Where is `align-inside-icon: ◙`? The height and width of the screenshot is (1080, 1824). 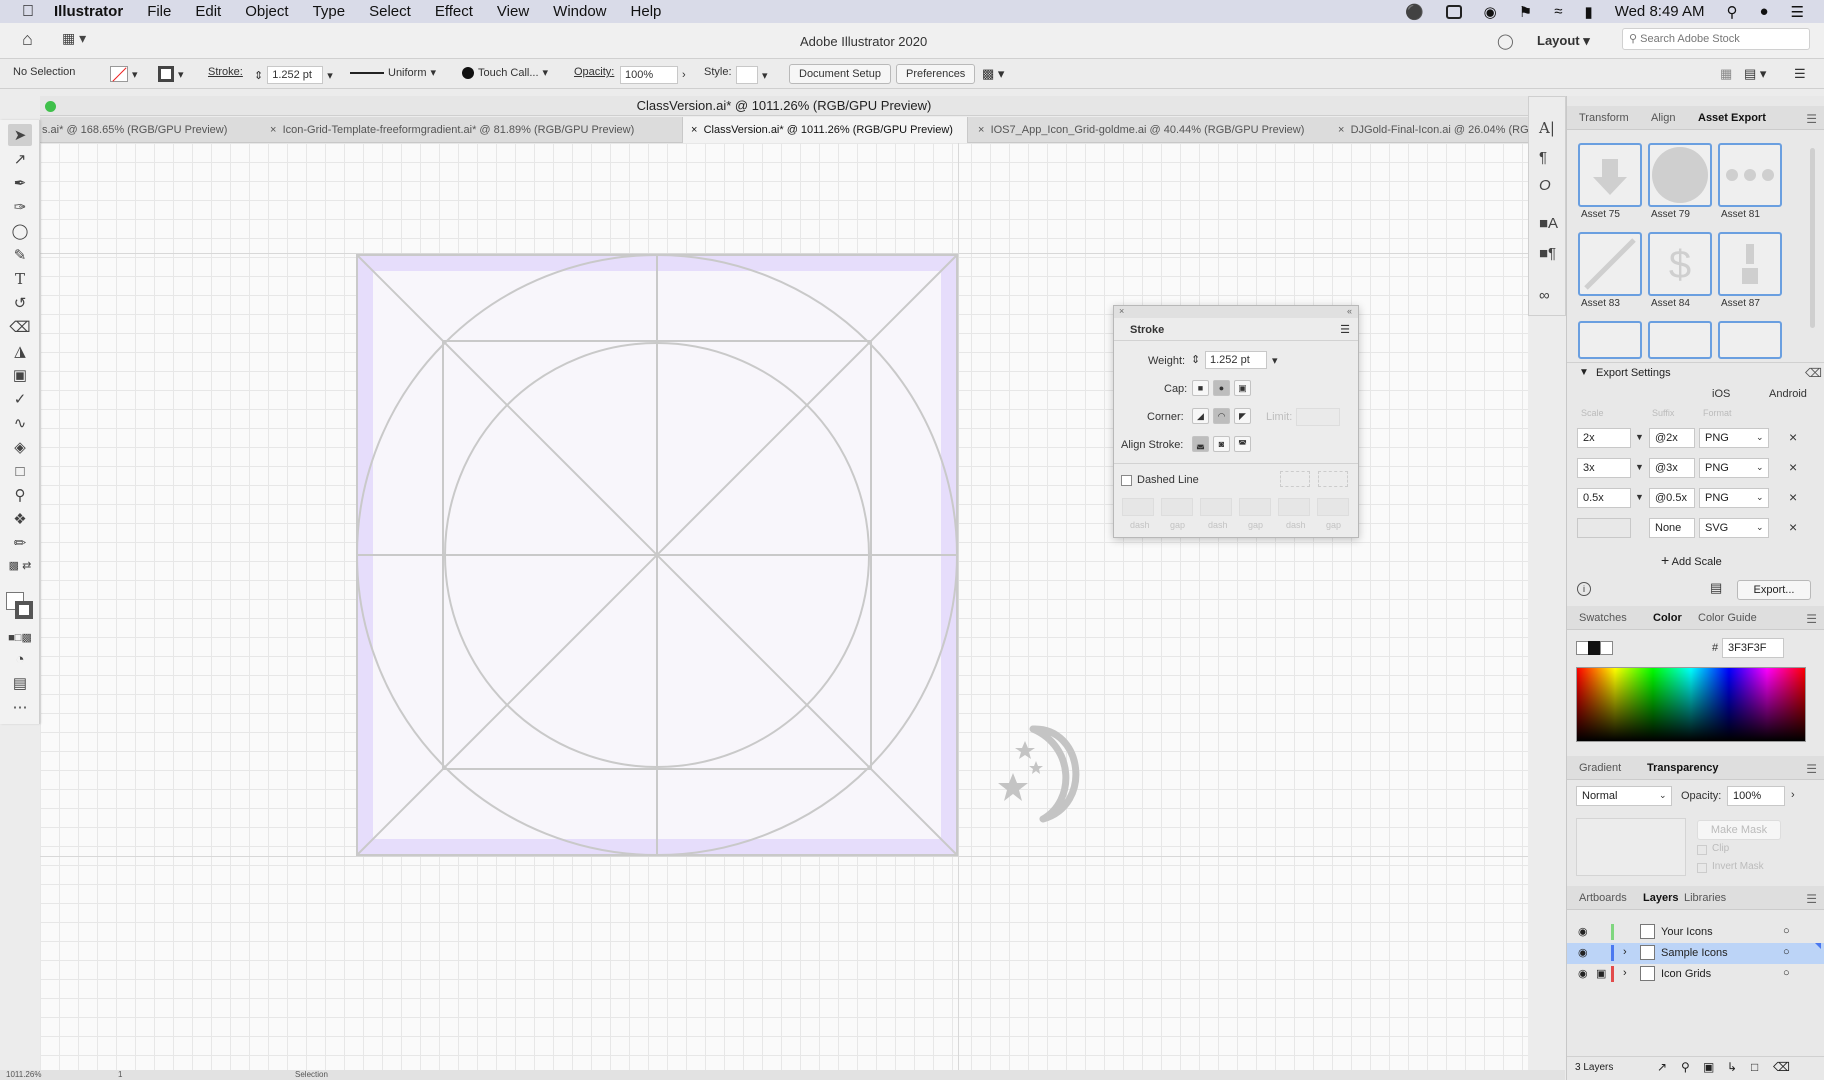
align-inside-icon: ◙ is located at coordinates (1221, 444).